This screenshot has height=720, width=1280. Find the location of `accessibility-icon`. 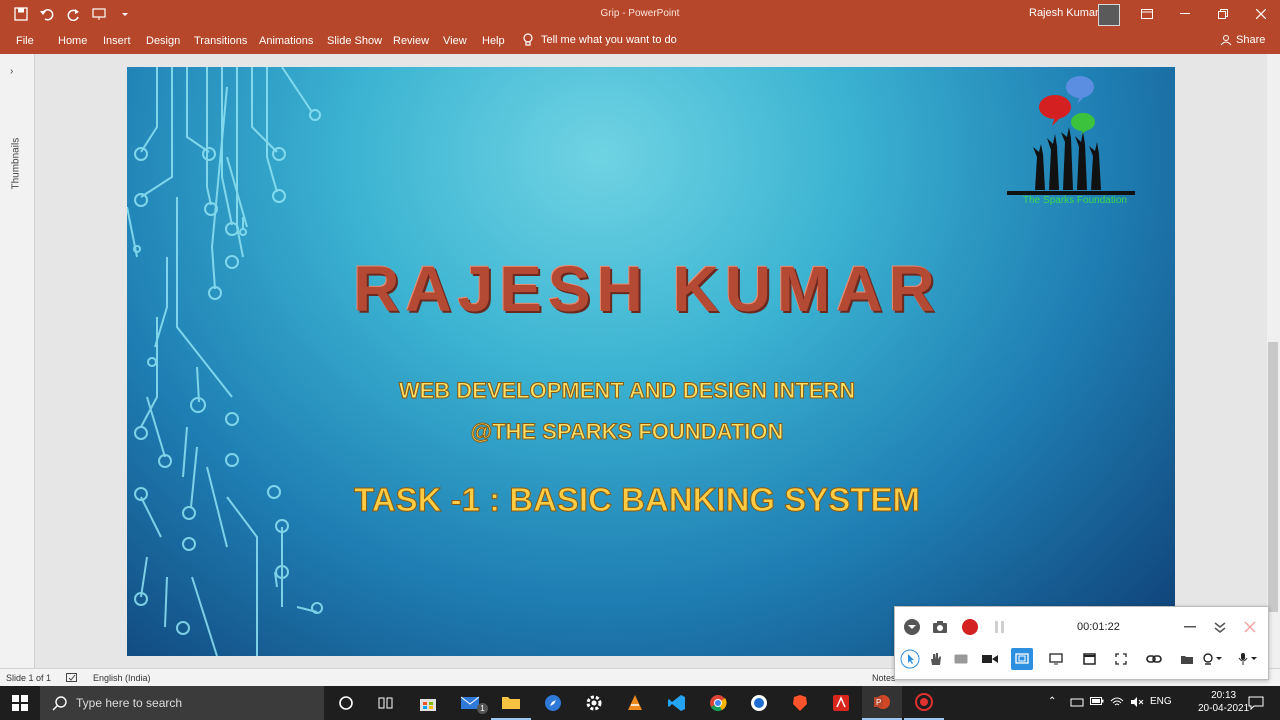

accessibility-icon is located at coordinates (72, 679).